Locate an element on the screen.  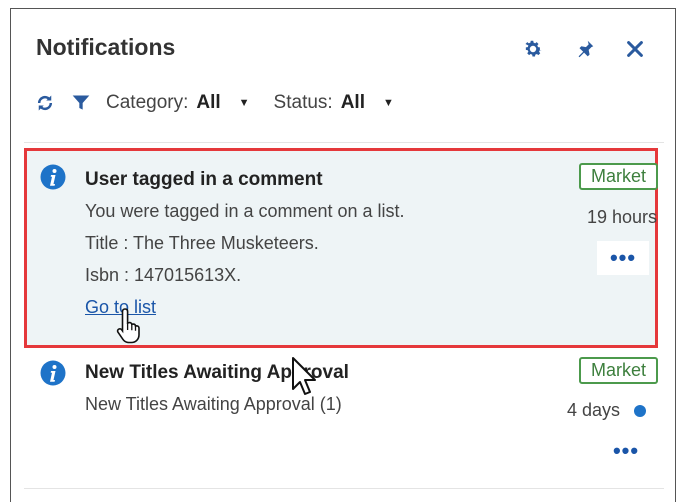
notification-text: Isbn : 147015613X. is located at coordinates (163, 275).